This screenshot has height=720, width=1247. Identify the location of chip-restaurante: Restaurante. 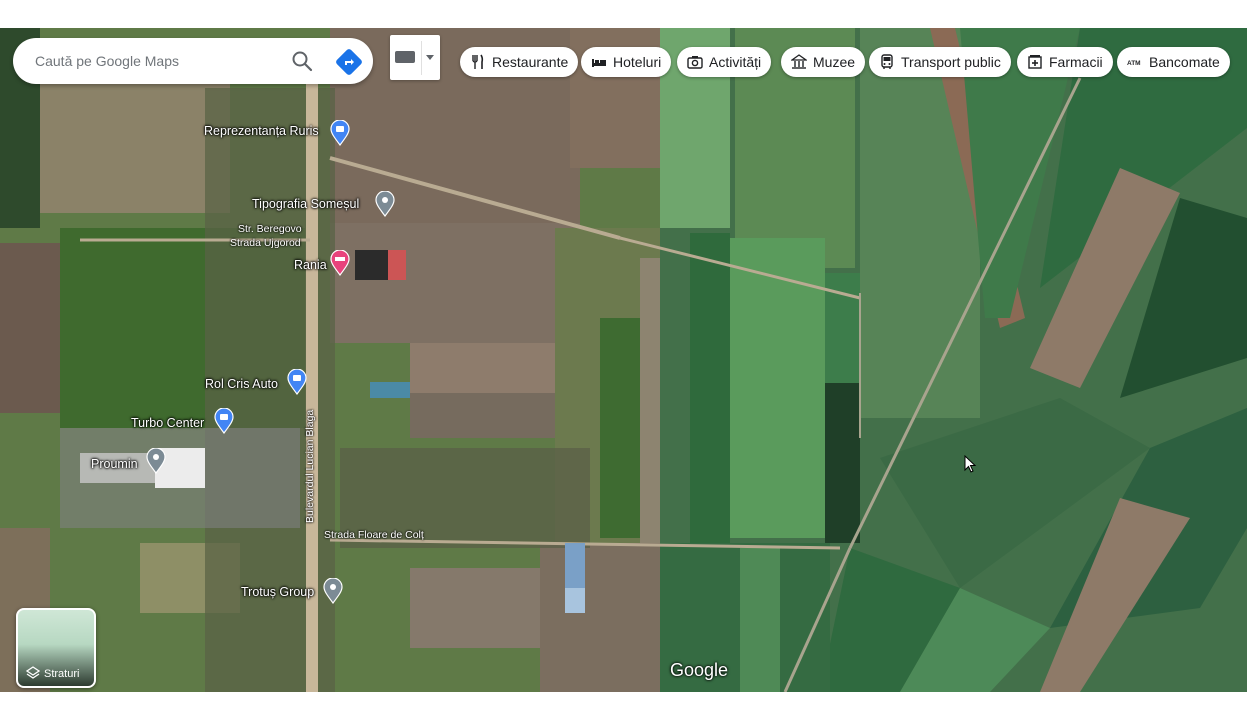
(519, 62).